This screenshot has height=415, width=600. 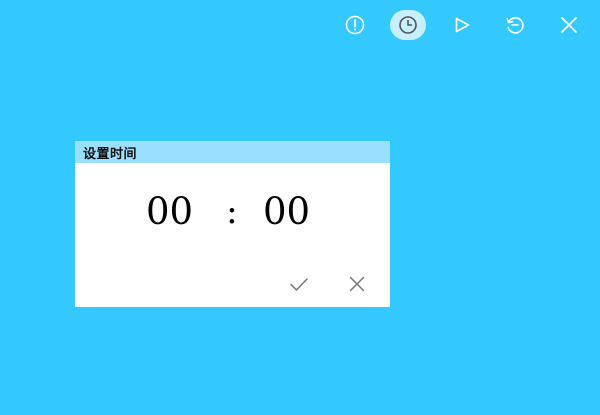 I want to click on confirm-button, so click(x=299, y=284).